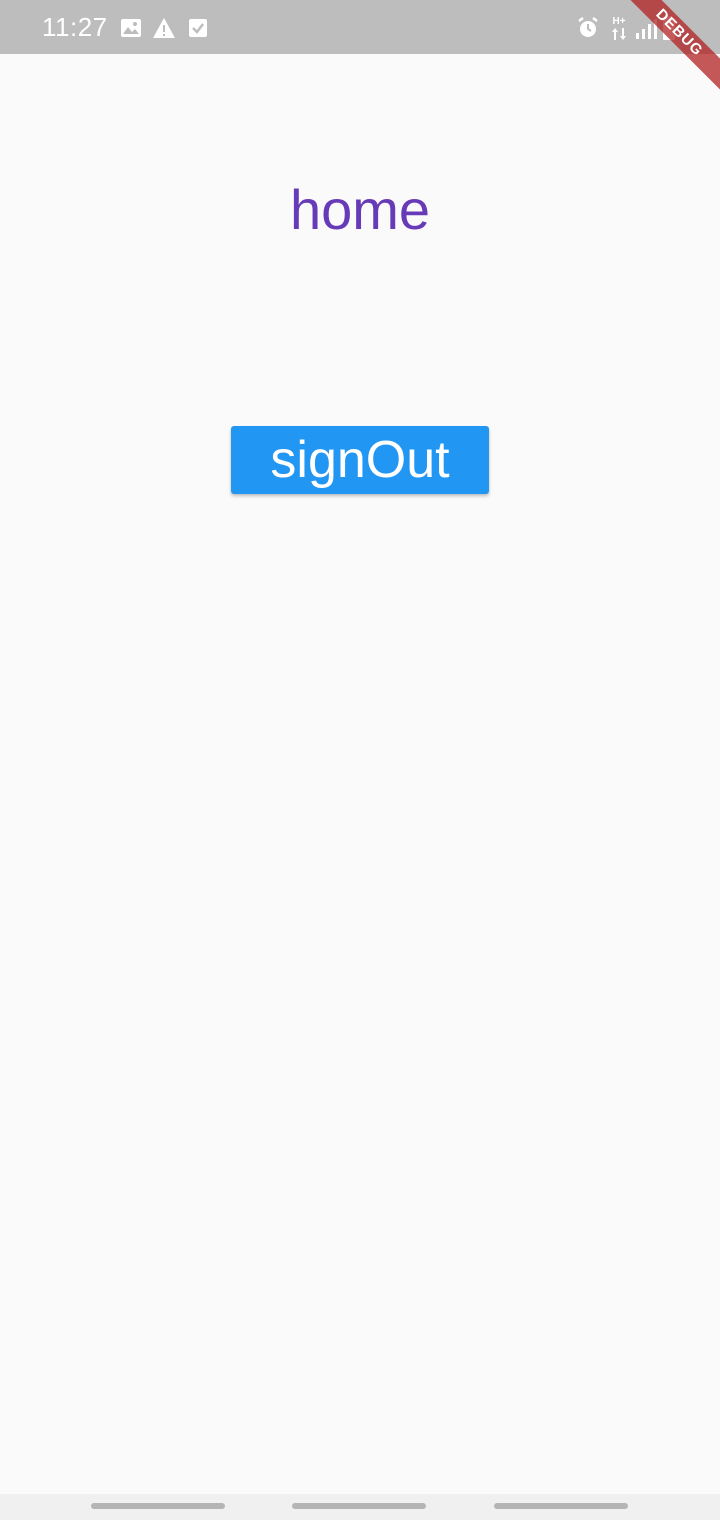  I want to click on nav-home-handle, so click(359, 1506).